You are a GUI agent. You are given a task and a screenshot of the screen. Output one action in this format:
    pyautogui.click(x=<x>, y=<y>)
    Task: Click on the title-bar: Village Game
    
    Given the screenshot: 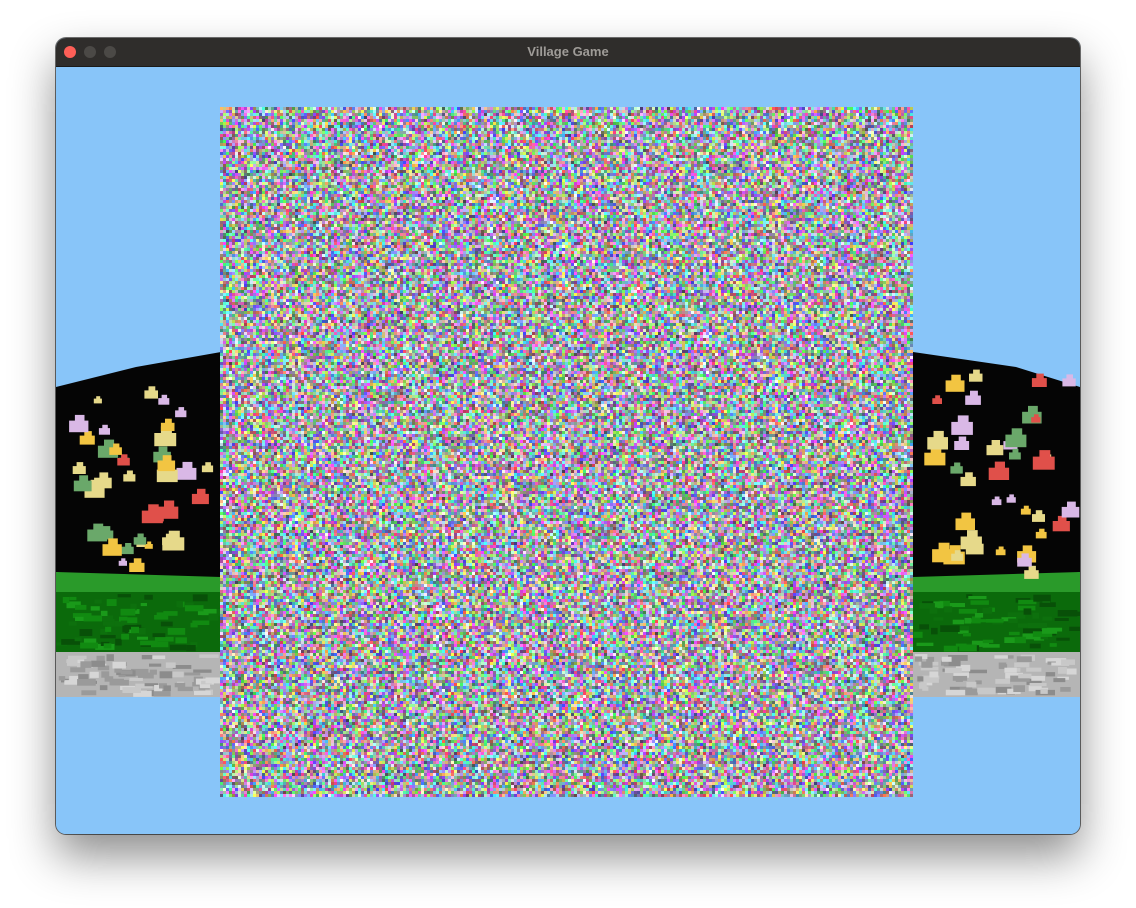 What is the action you would take?
    pyautogui.click(x=568, y=52)
    